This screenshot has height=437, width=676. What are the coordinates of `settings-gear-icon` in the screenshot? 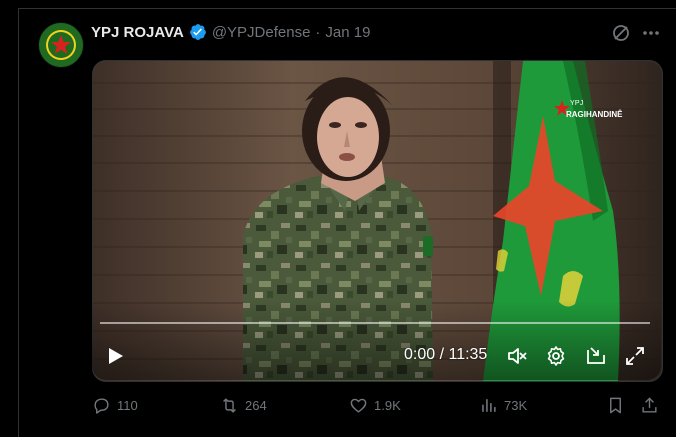 It's located at (556, 356).